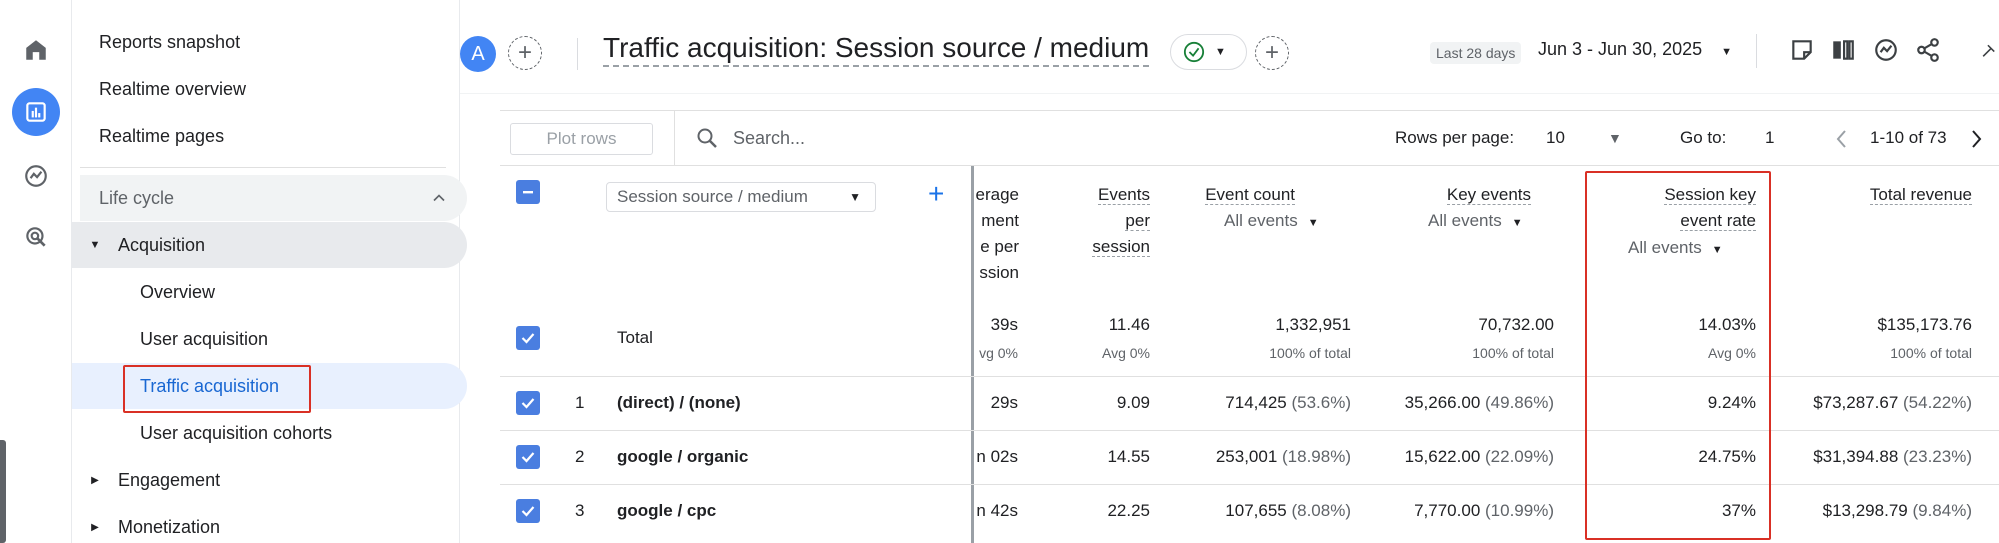 This screenshot has height=543, width=1999. Describe the element at coordinates (1942, 510) in the screenshot. I see `percent: (9.84%)` at that location.